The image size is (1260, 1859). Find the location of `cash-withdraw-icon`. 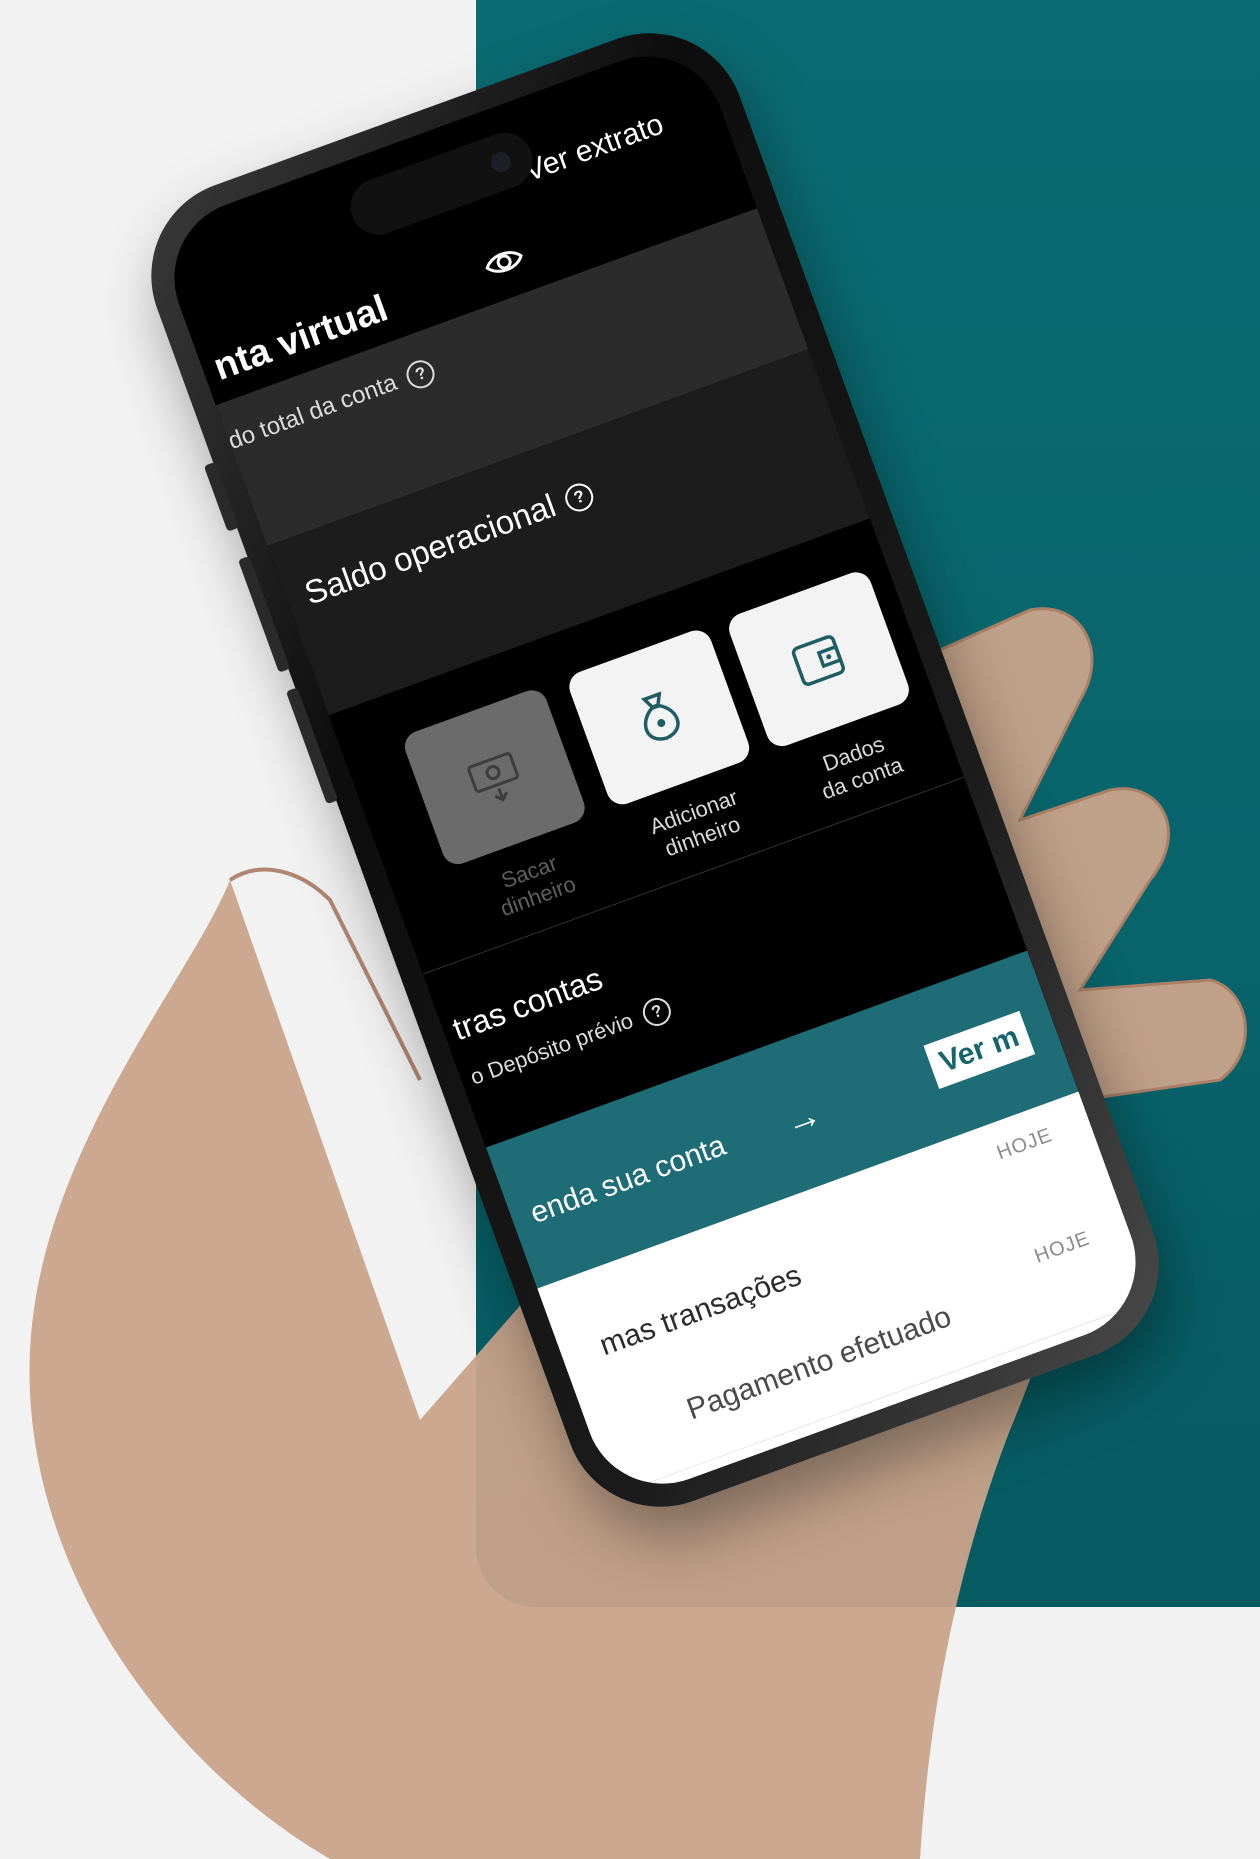

cash-withdraw-icon is located at coordinates (493, 777).